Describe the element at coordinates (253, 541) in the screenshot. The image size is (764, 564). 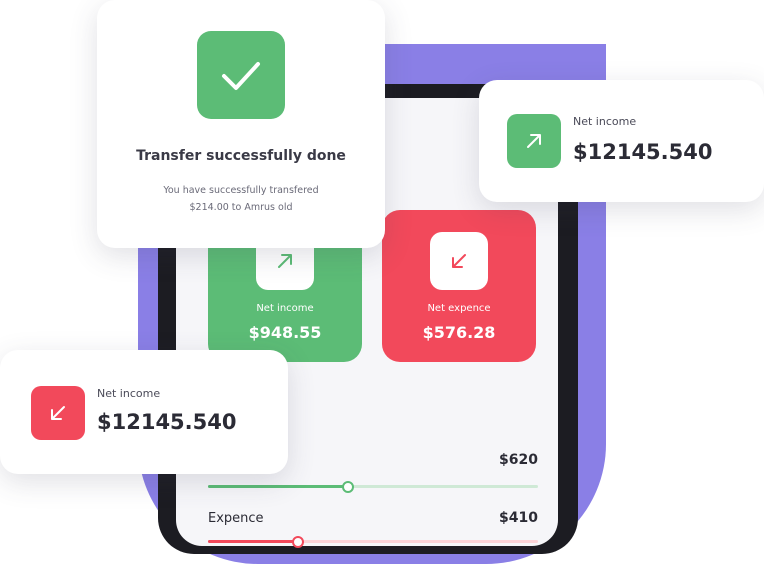
I see `expense-progress-fill` at that location.